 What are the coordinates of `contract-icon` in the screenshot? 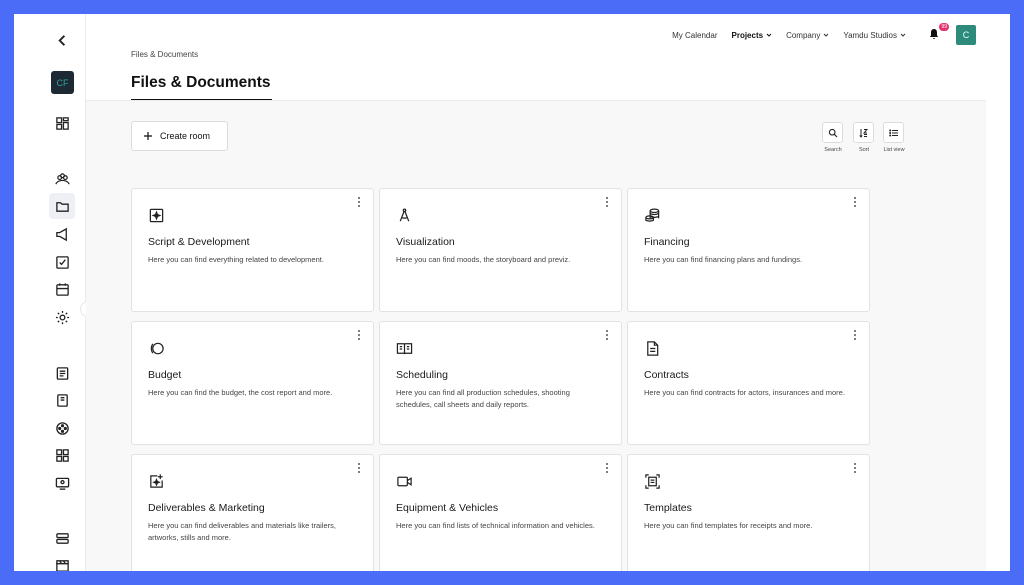 It's located at (653, 349).